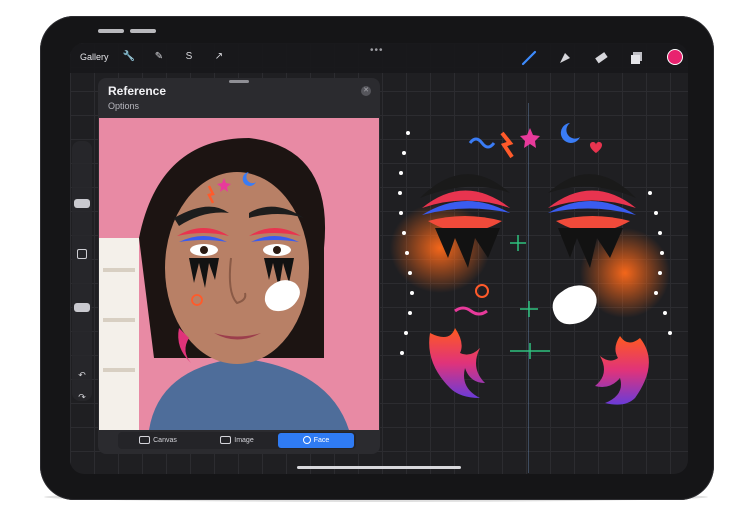 The height and width of the screenshot is (521, 738). What do you see at coordinates (379, 467) in the screenshot?
I see `home-indicator` at bounding box center [379, 467].